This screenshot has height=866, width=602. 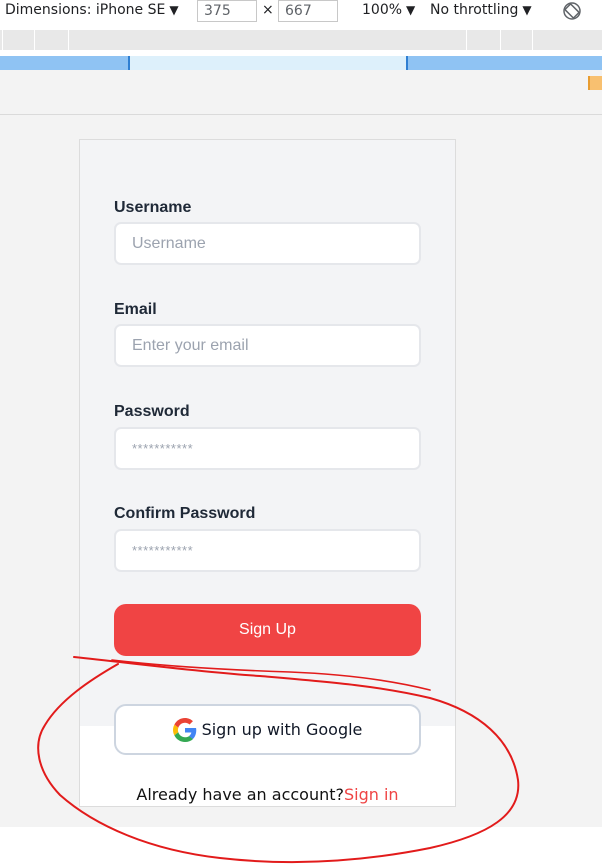 I want to click on google-signup-label: Sign up with Google, so click(x=282, y=729).